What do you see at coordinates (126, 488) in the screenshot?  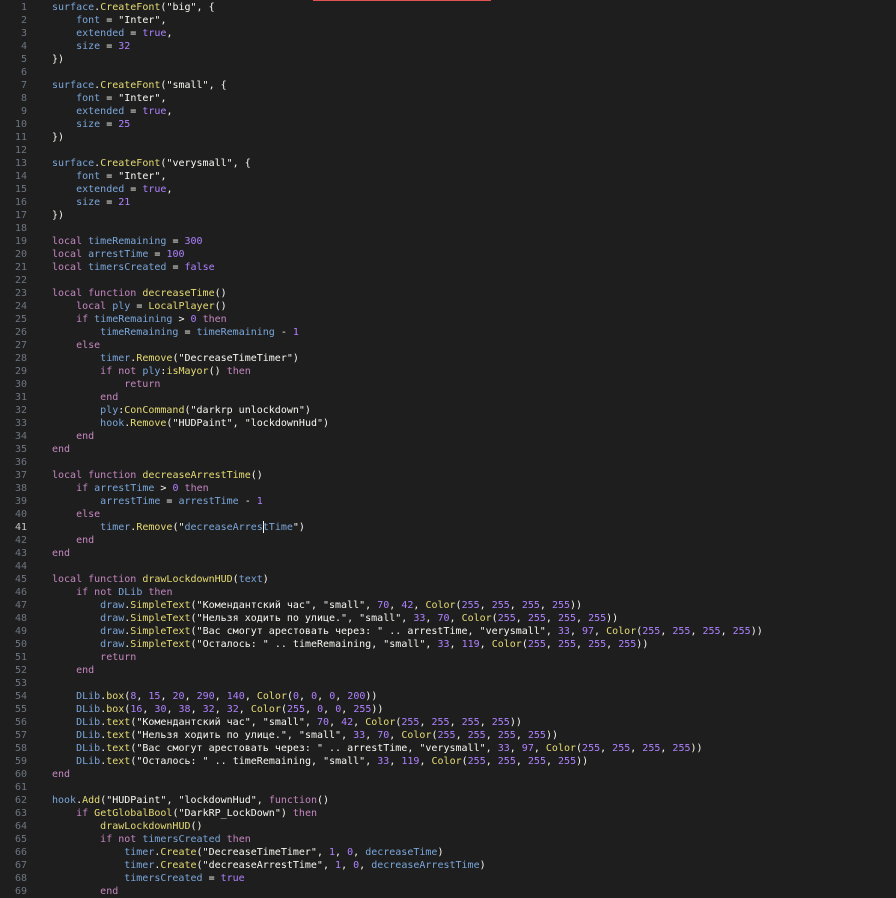 I see `code-line: if arrestTime > 0 then` at bounding box center [126, 488].